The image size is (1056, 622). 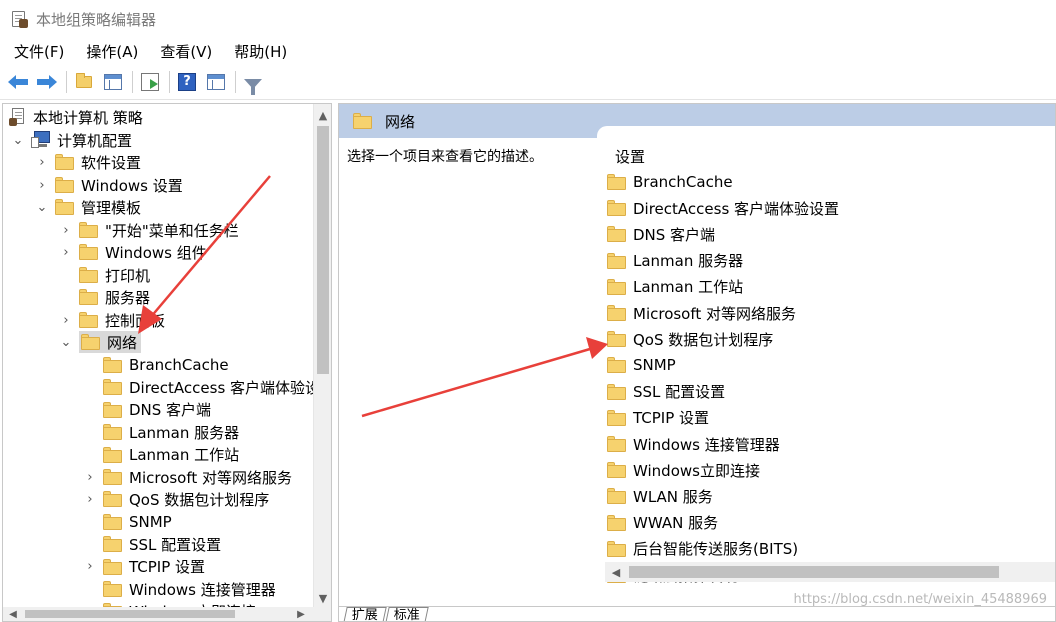 What do you see at coordinates (322, 598) in the screenshot?
I see `scroll-down-arrow-icon: ▼` at bounding box center [322, 598].